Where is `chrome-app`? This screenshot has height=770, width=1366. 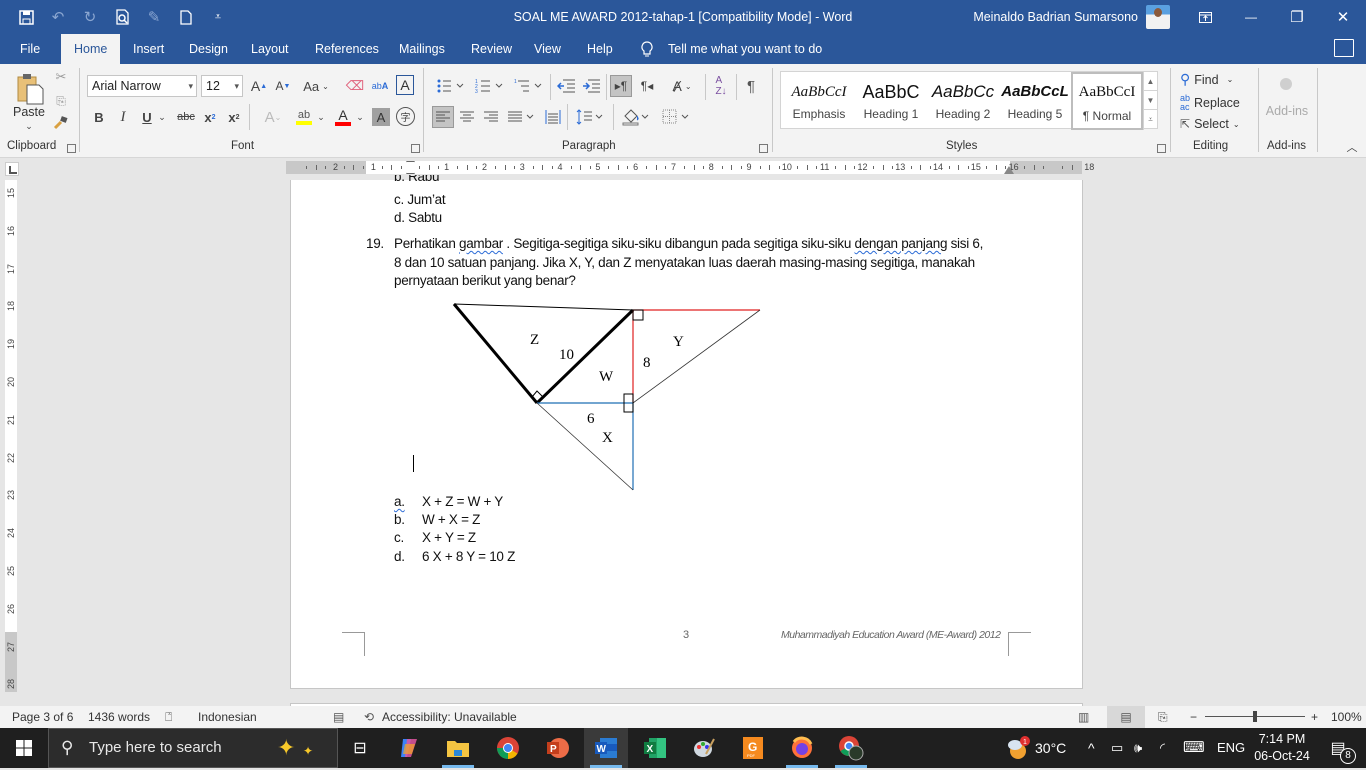 chrome-app is located at coordinates (508, 748).